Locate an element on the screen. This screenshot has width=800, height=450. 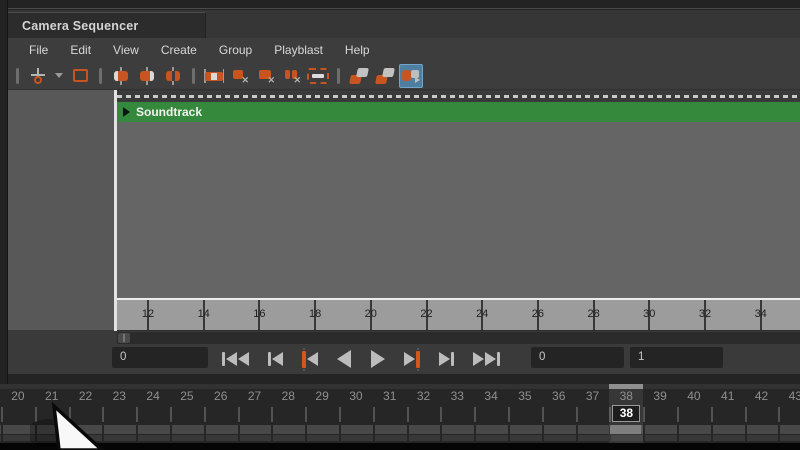
range-start-field: 0 is located at coordinates (577, 357).